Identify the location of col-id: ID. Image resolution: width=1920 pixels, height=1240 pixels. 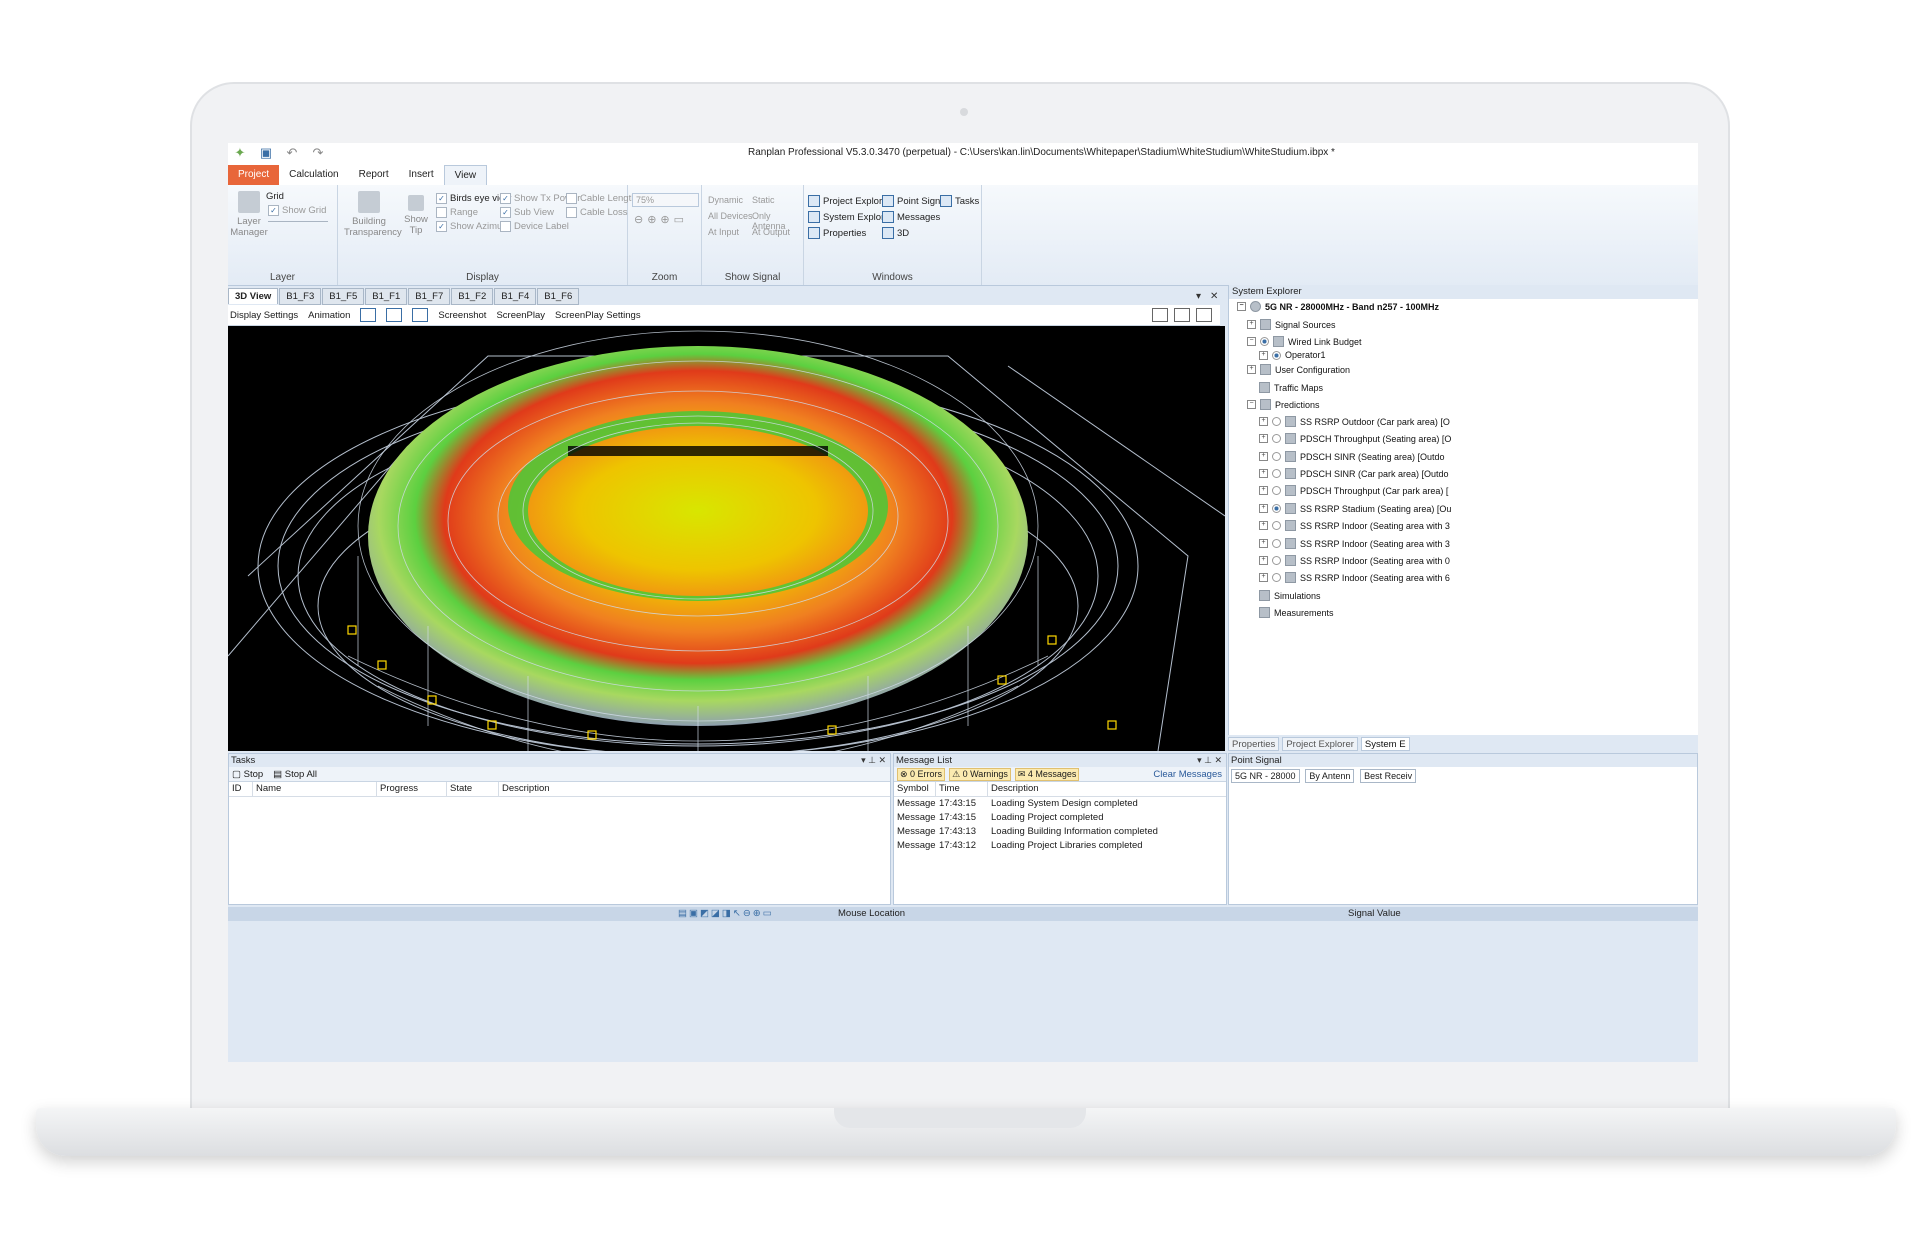
(241, 789).